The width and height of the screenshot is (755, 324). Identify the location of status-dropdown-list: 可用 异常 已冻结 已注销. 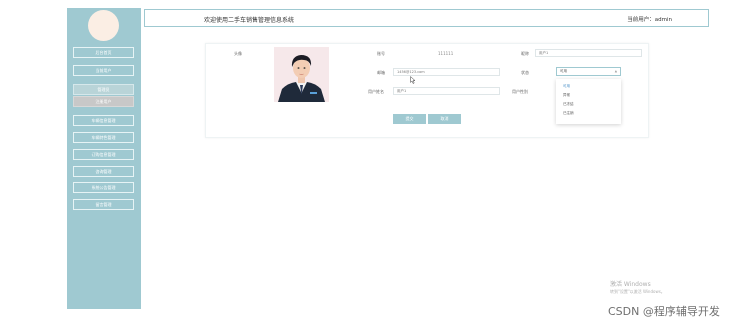
(588, 101).